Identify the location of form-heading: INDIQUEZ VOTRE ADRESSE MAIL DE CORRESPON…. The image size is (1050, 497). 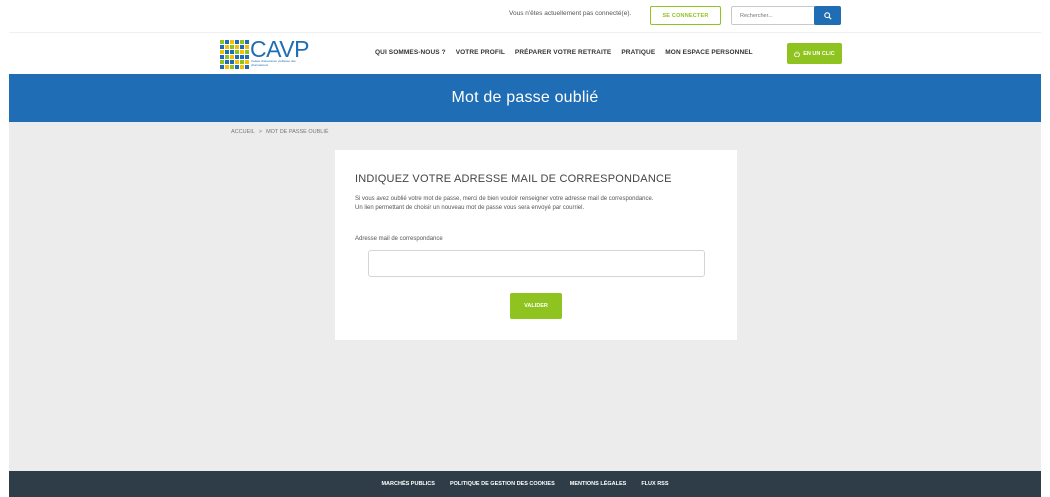
(513, 179).